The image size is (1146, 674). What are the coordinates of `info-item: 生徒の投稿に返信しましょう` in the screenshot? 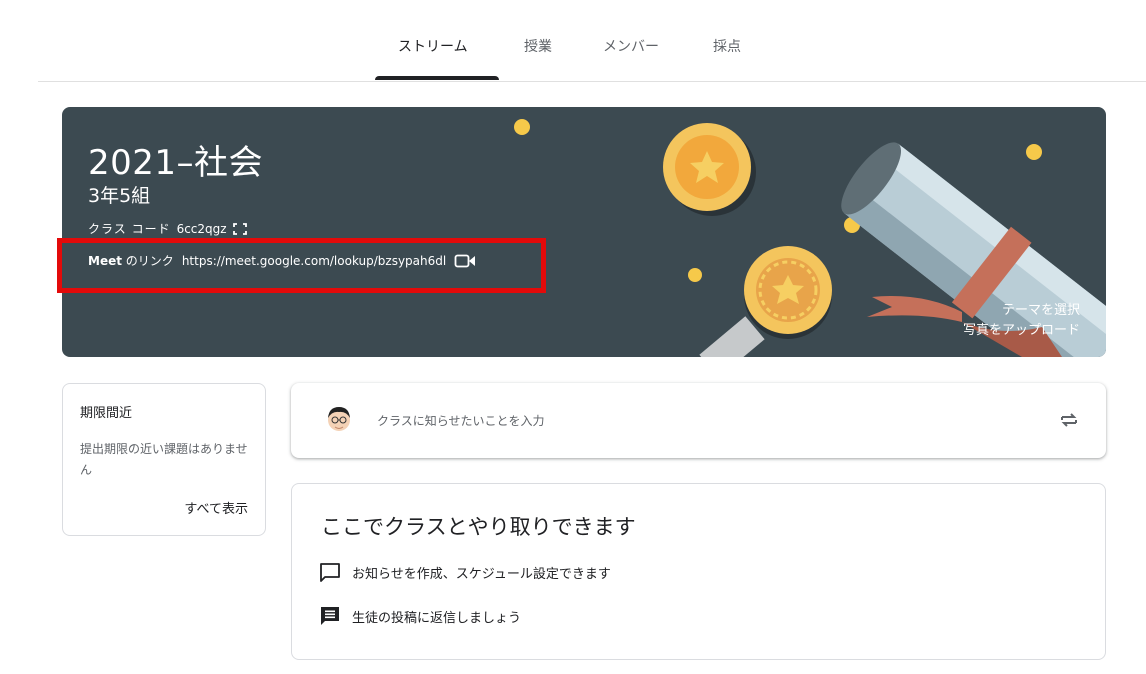 It's located at (420, 616).